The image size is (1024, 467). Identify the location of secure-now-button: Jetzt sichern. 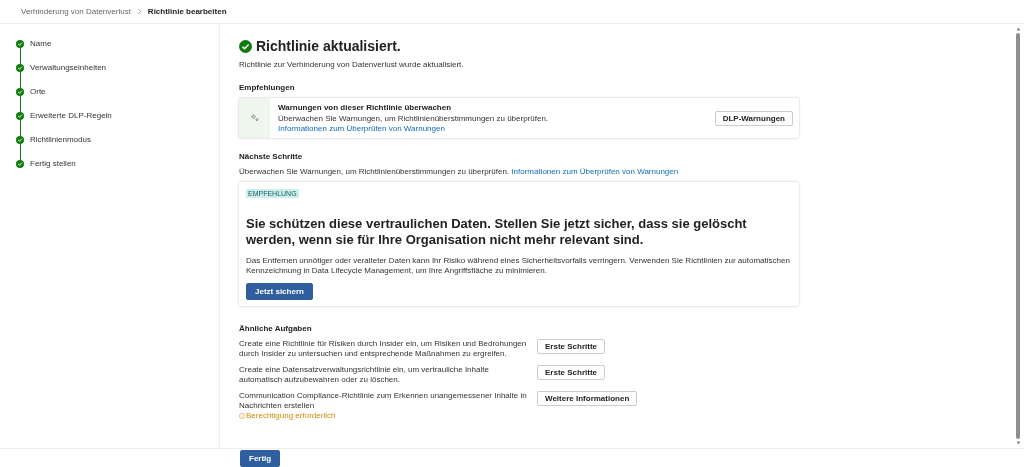
(279, 291).